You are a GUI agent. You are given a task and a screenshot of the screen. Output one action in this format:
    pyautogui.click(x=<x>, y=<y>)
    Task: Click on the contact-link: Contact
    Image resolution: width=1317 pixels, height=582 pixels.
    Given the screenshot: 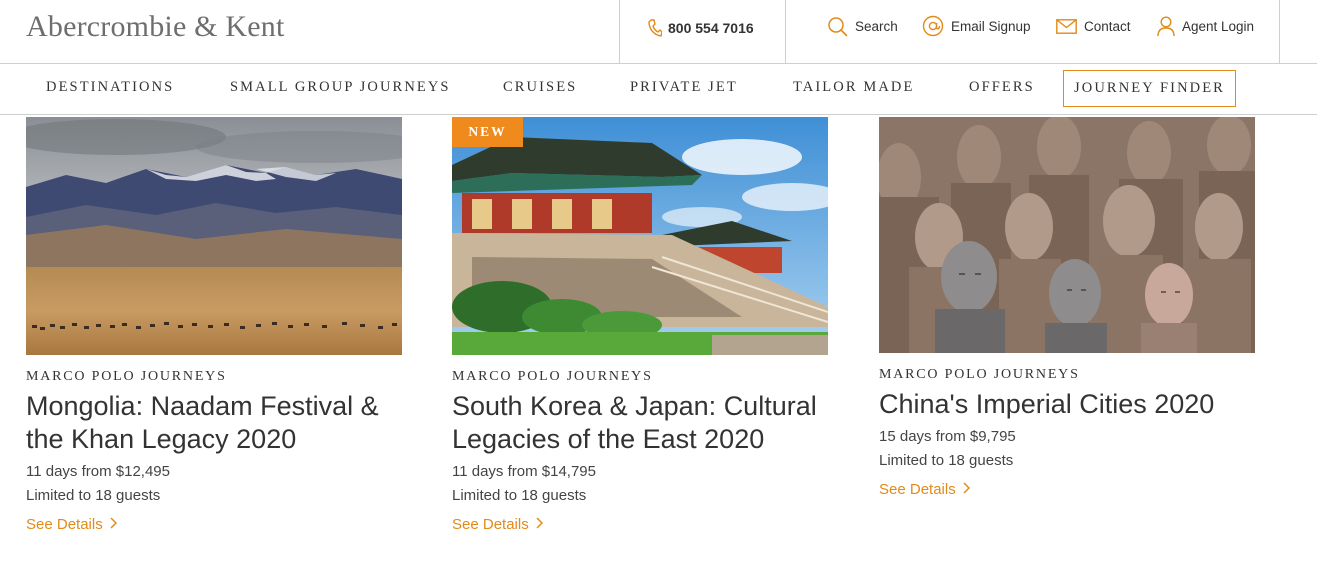 What is the action you would take?
    pyautogui.click(x=1093, y=26)
    